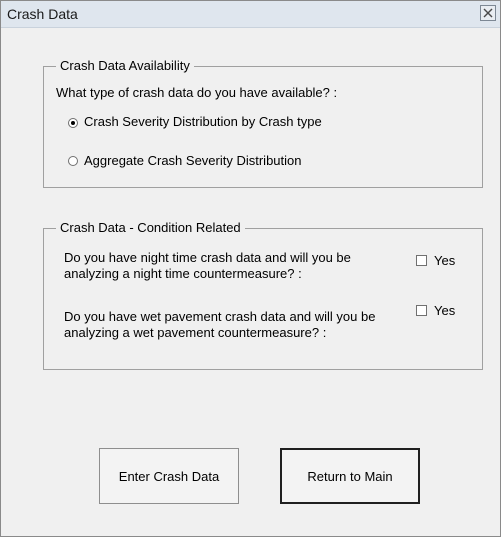 The width and height of the screenshot is (501, 537). I want to click on wet-checkbox-box, so click(421, 310).